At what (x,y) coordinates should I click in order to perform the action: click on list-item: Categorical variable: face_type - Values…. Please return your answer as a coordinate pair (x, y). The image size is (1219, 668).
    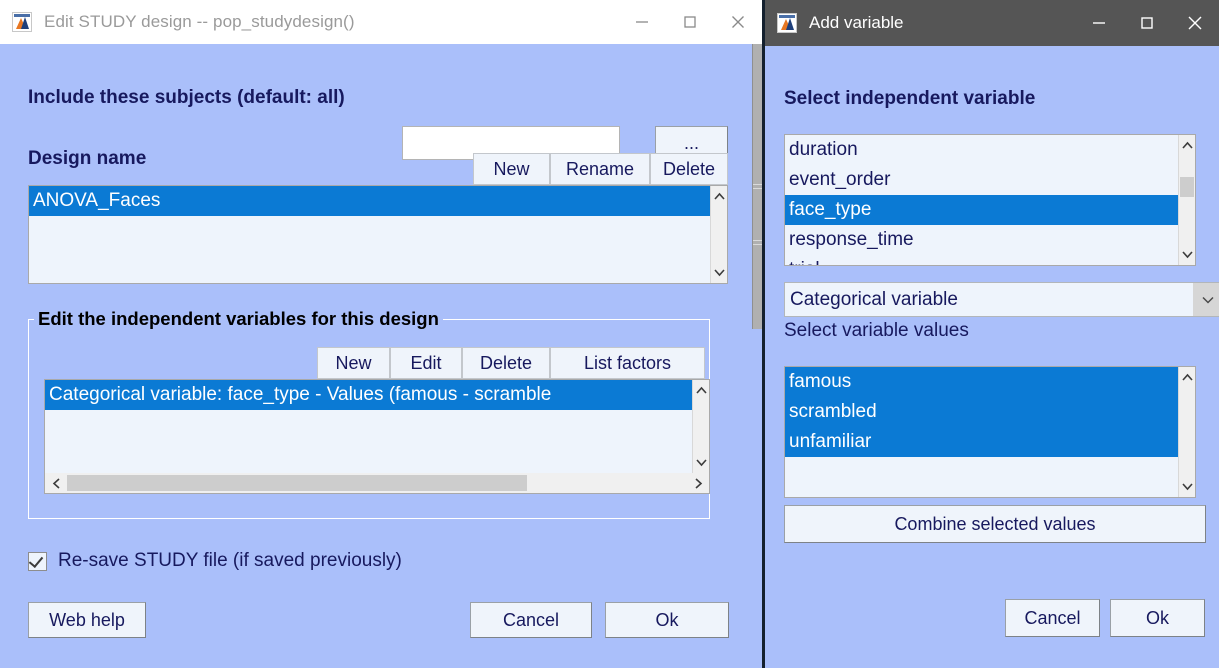
    Looking at the image, I should click on (368, 395).